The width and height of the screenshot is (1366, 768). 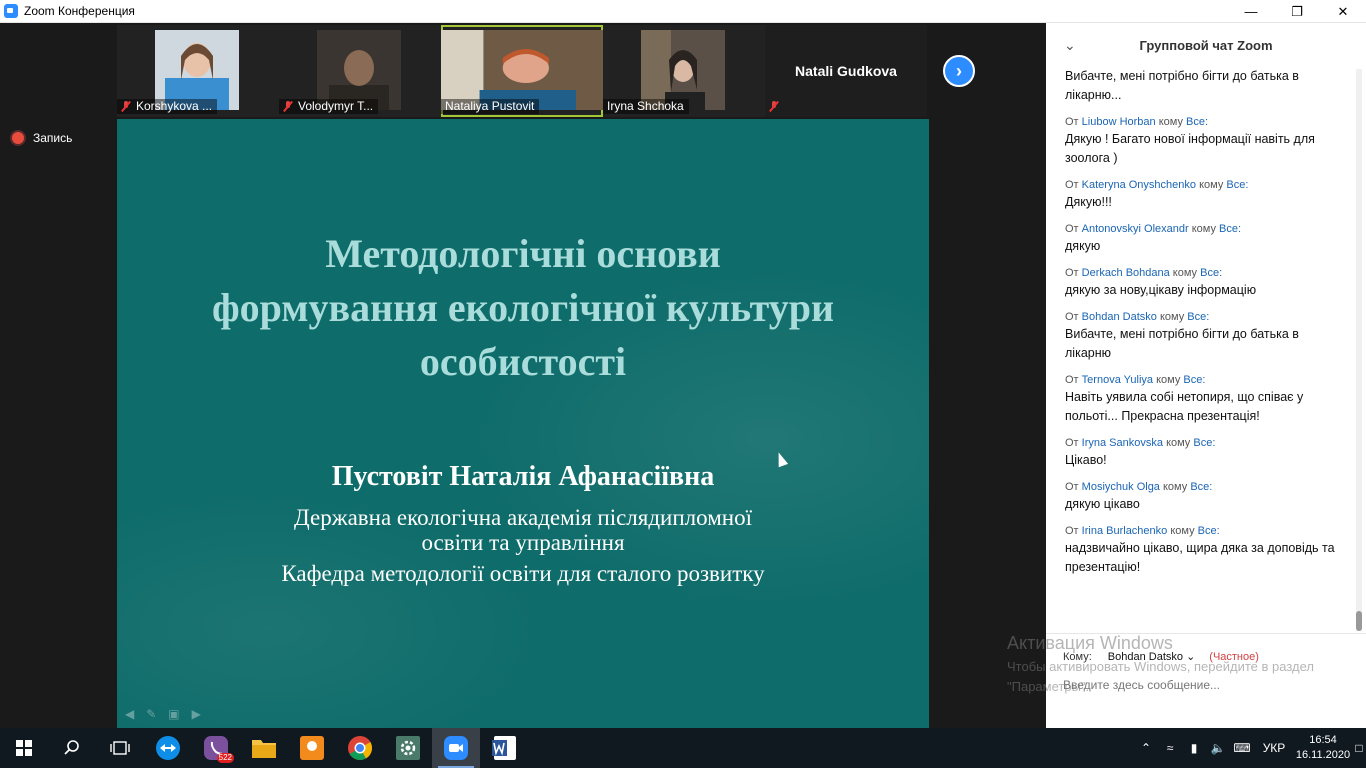 What do you see at coordinates (777, 106) in the screenshot?
I see `participant-name-tag` at bounding box center [777, 106].